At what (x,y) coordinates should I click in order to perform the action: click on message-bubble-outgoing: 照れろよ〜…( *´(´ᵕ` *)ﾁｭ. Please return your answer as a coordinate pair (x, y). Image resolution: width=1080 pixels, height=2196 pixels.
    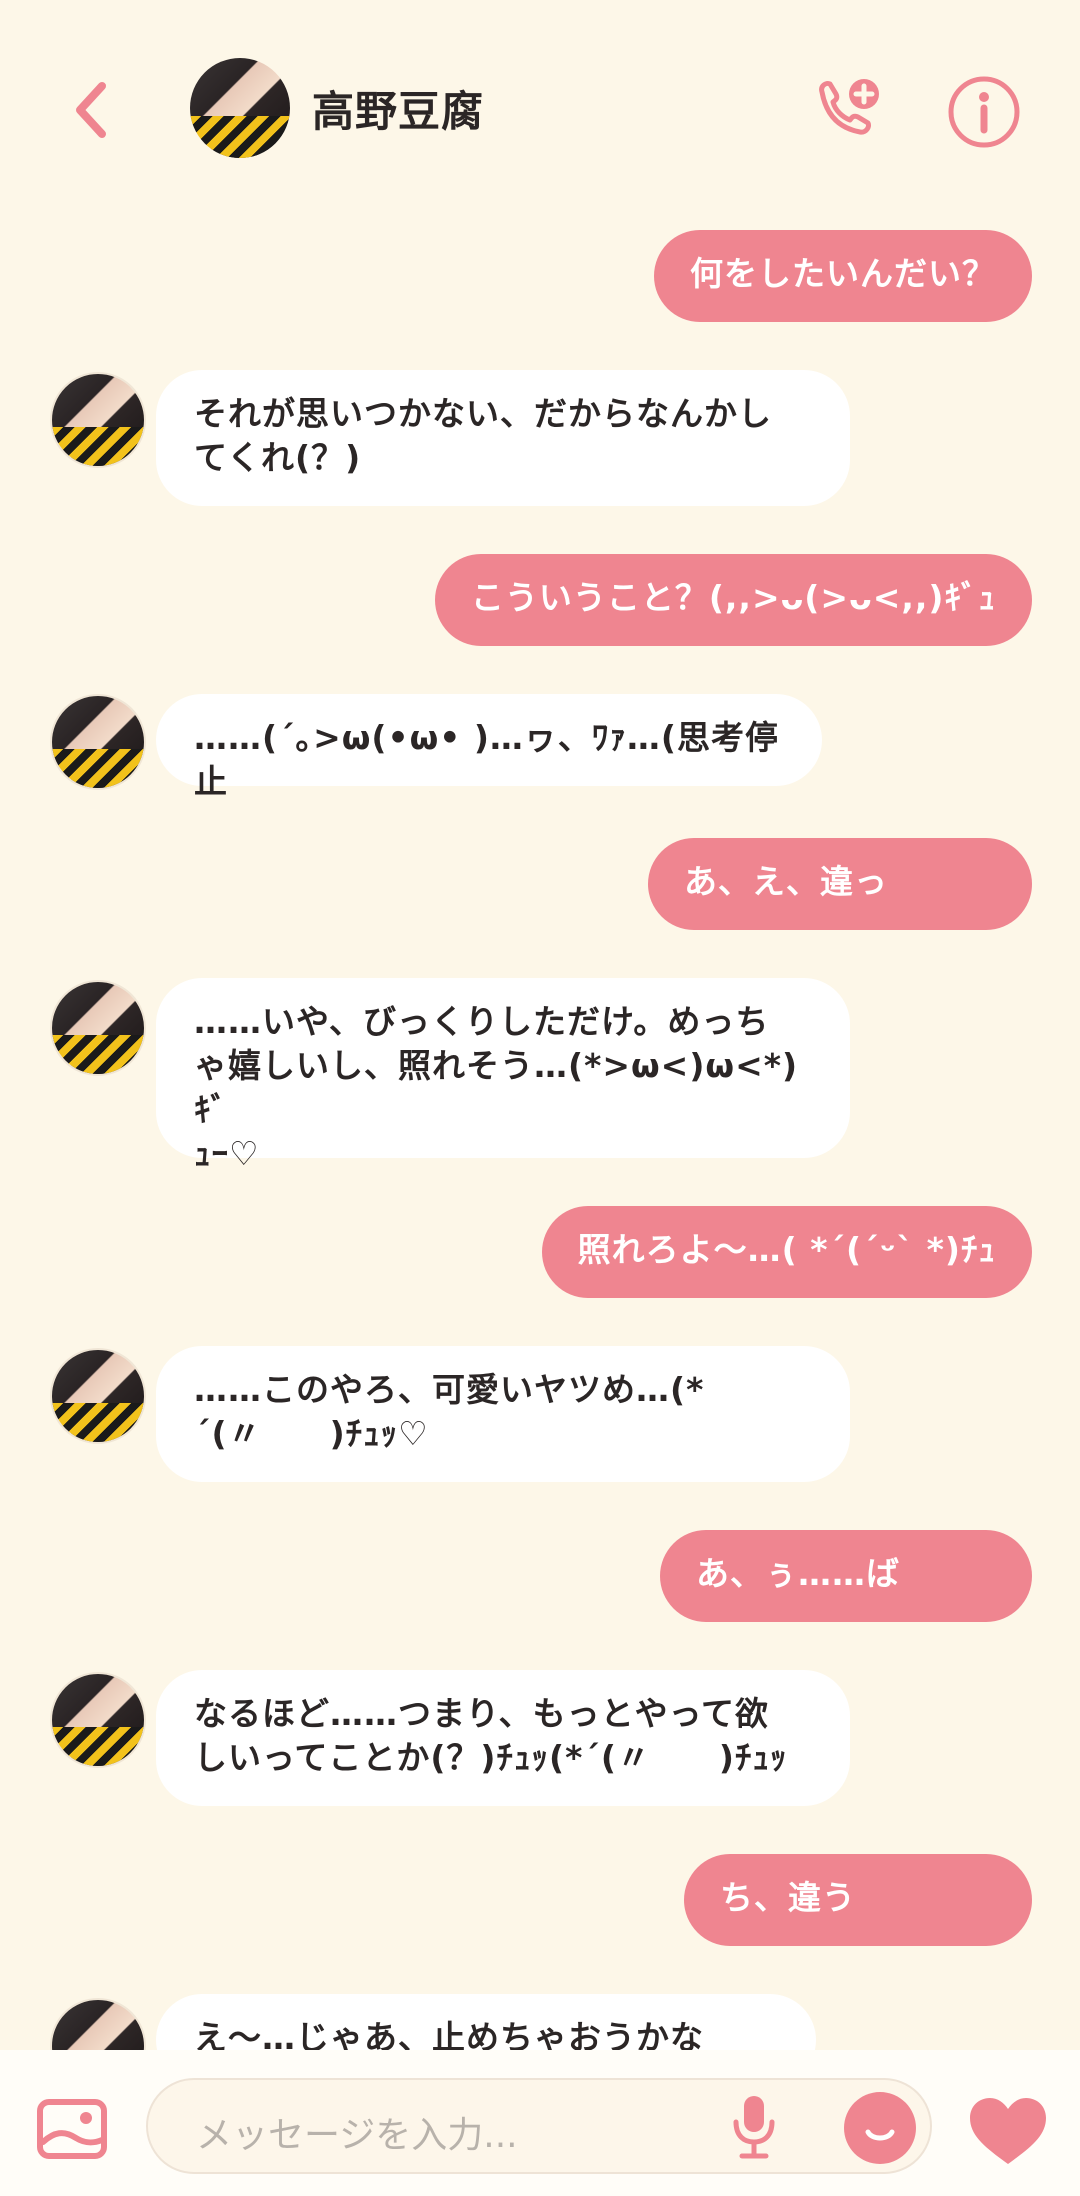
    Looking at the image, I should click on (786, 1252).